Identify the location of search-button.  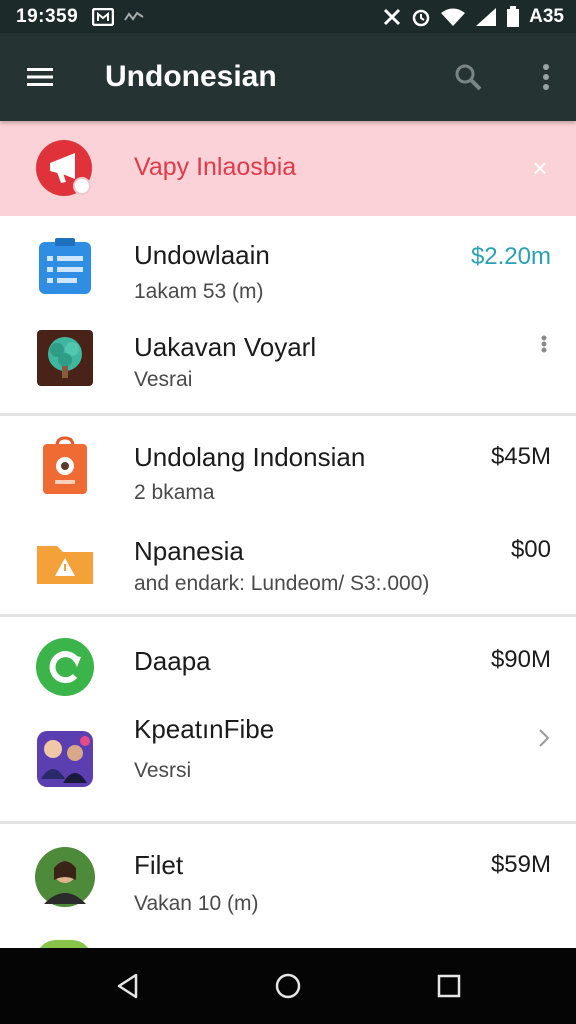
(468, 77).